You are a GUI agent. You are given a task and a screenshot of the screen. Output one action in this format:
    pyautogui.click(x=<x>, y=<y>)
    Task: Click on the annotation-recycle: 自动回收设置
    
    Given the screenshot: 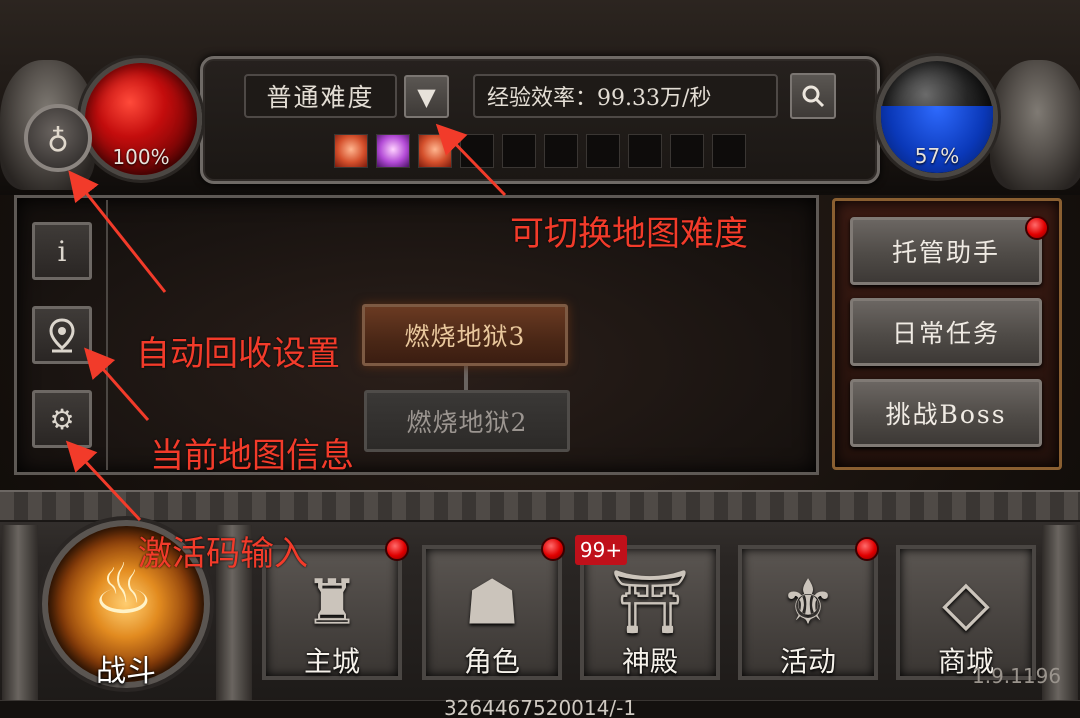 What is the action you would take?
    pyautogui.click(x=238, y=354)
    